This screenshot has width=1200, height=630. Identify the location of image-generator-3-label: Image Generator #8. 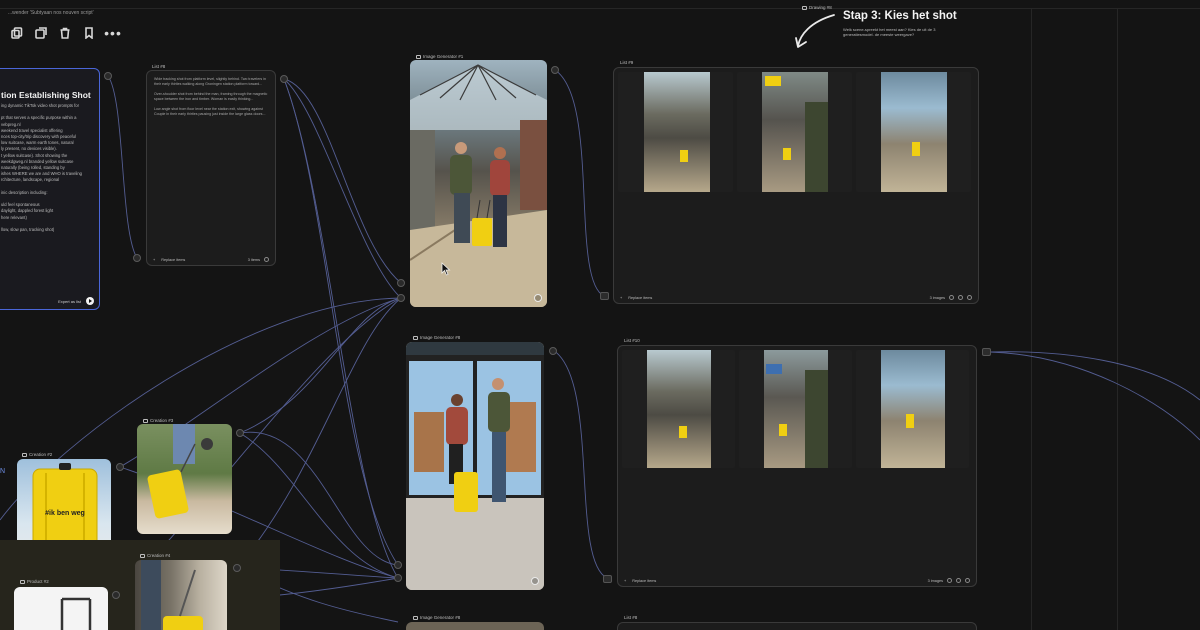
(436, 617).